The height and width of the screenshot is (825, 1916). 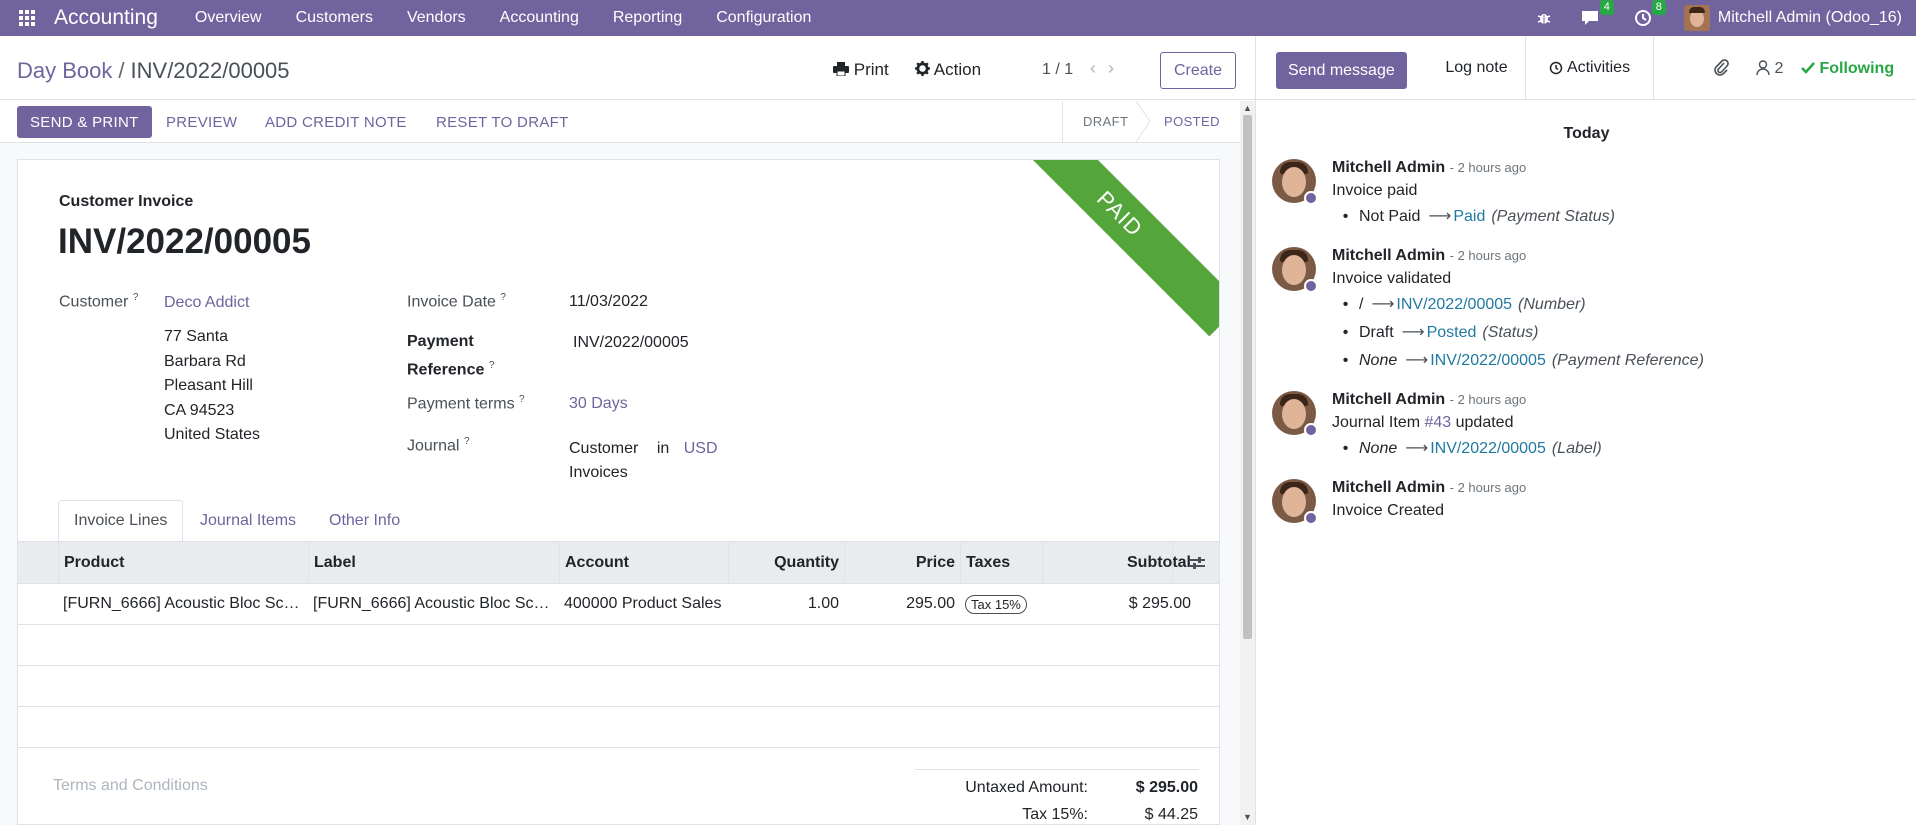 I want to click on log-note-button: Log note, so click(x=1477, y=68).